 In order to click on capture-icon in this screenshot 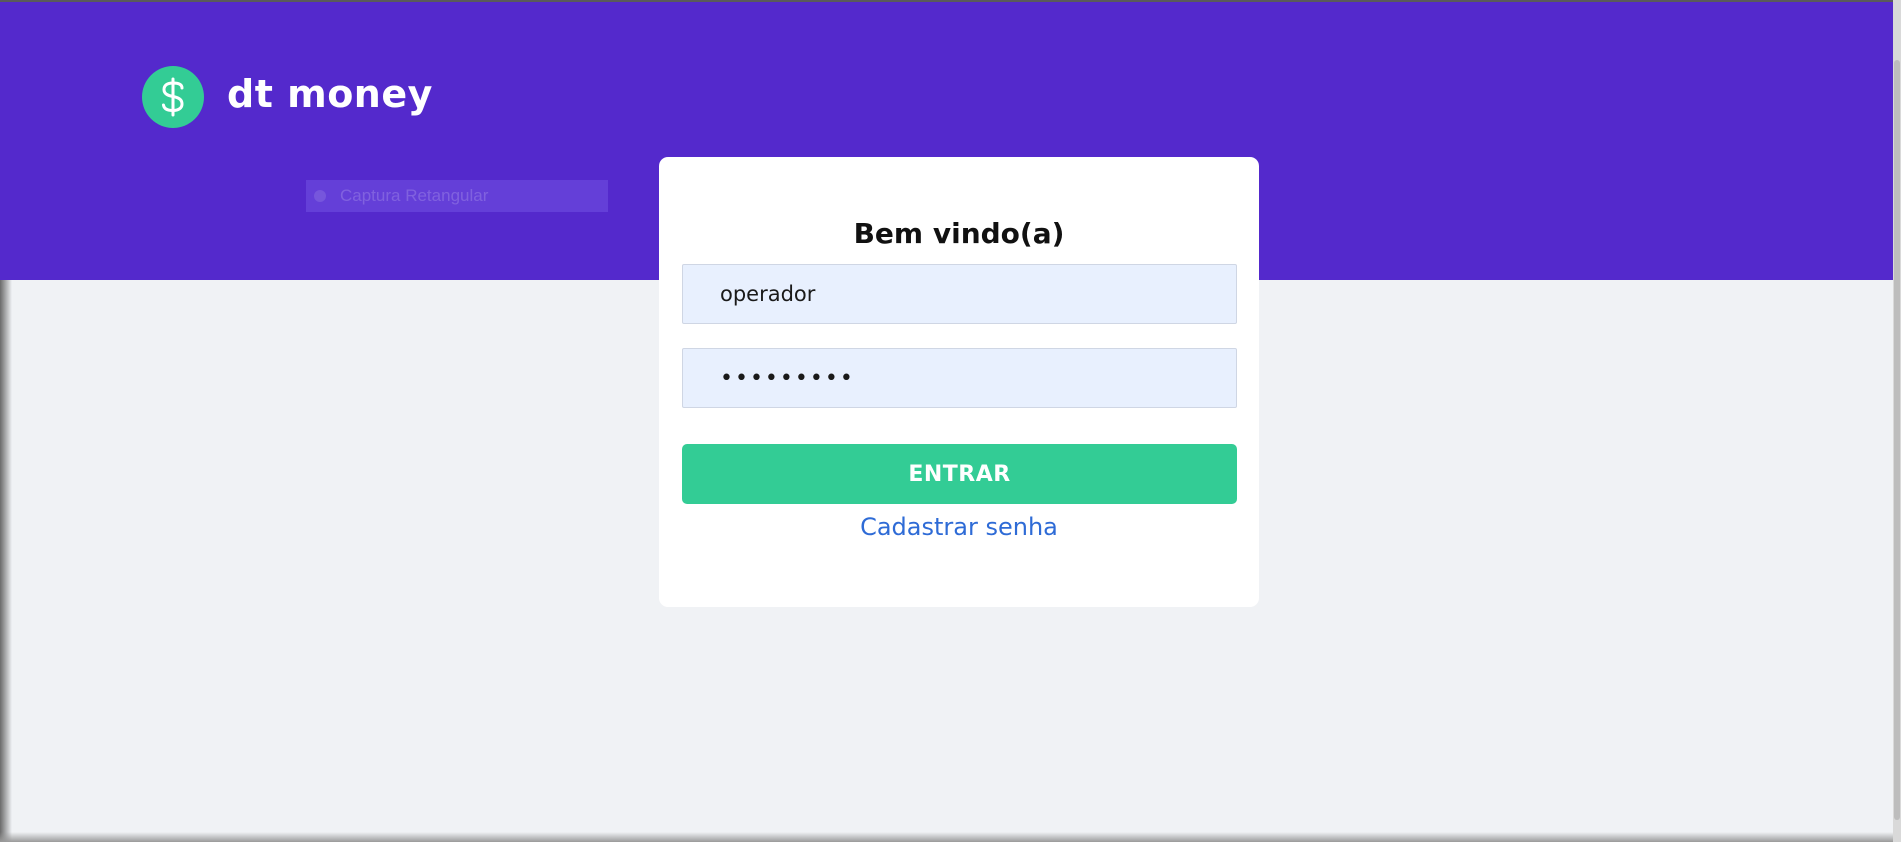, I will do `click(320, 196)`.